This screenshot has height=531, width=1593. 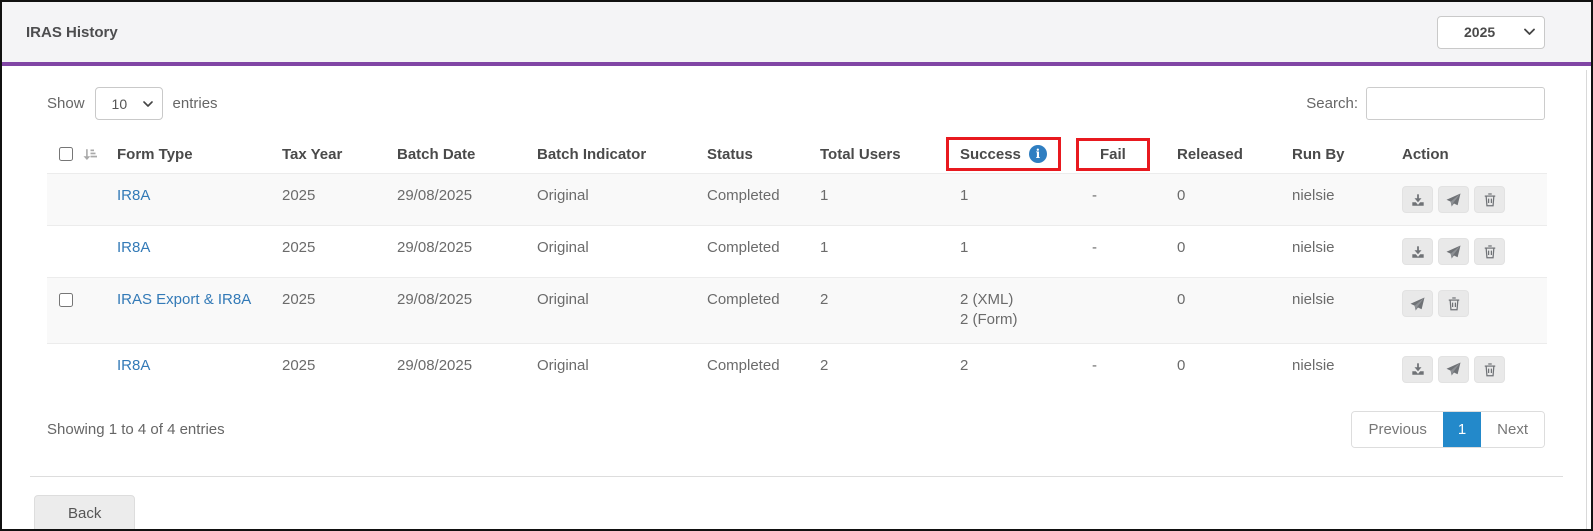 I want to click on form-type-link: IRAS Export & IR8A, so click(x=184, y=299).